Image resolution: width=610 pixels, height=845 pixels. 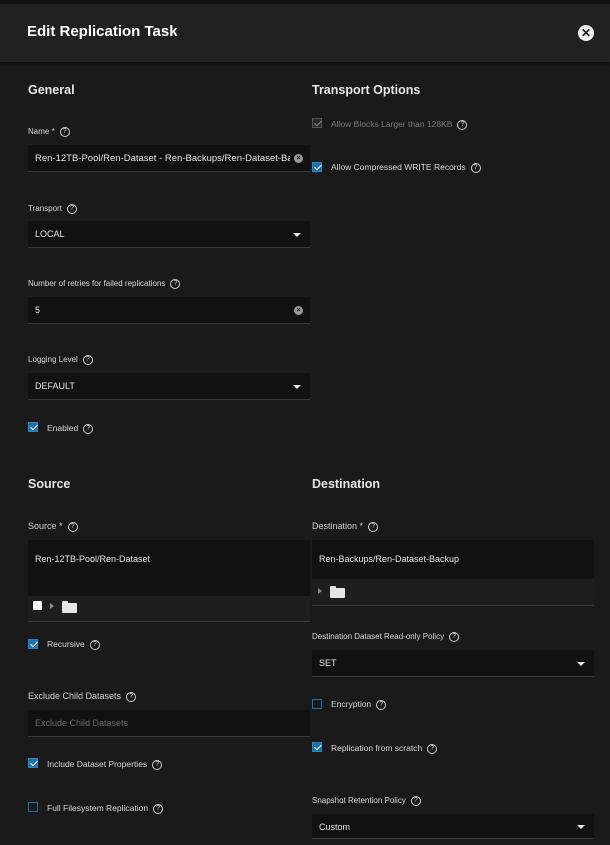 I want to click on source-value: Ren-12TB-Pool/Ren-Dataset, so click(x=92, y=559).